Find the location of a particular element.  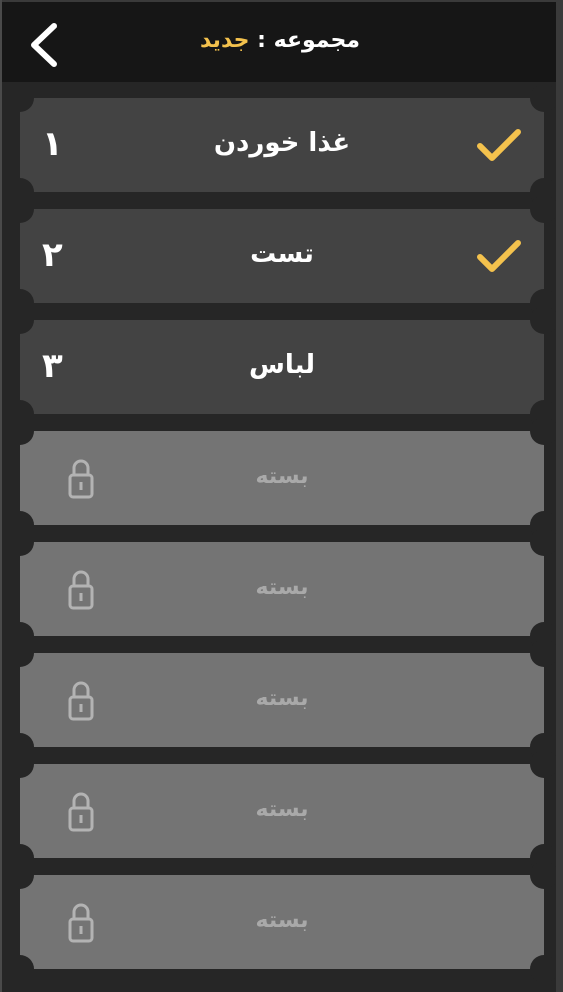

level-name: لباس is located at coordinates (281, 365).